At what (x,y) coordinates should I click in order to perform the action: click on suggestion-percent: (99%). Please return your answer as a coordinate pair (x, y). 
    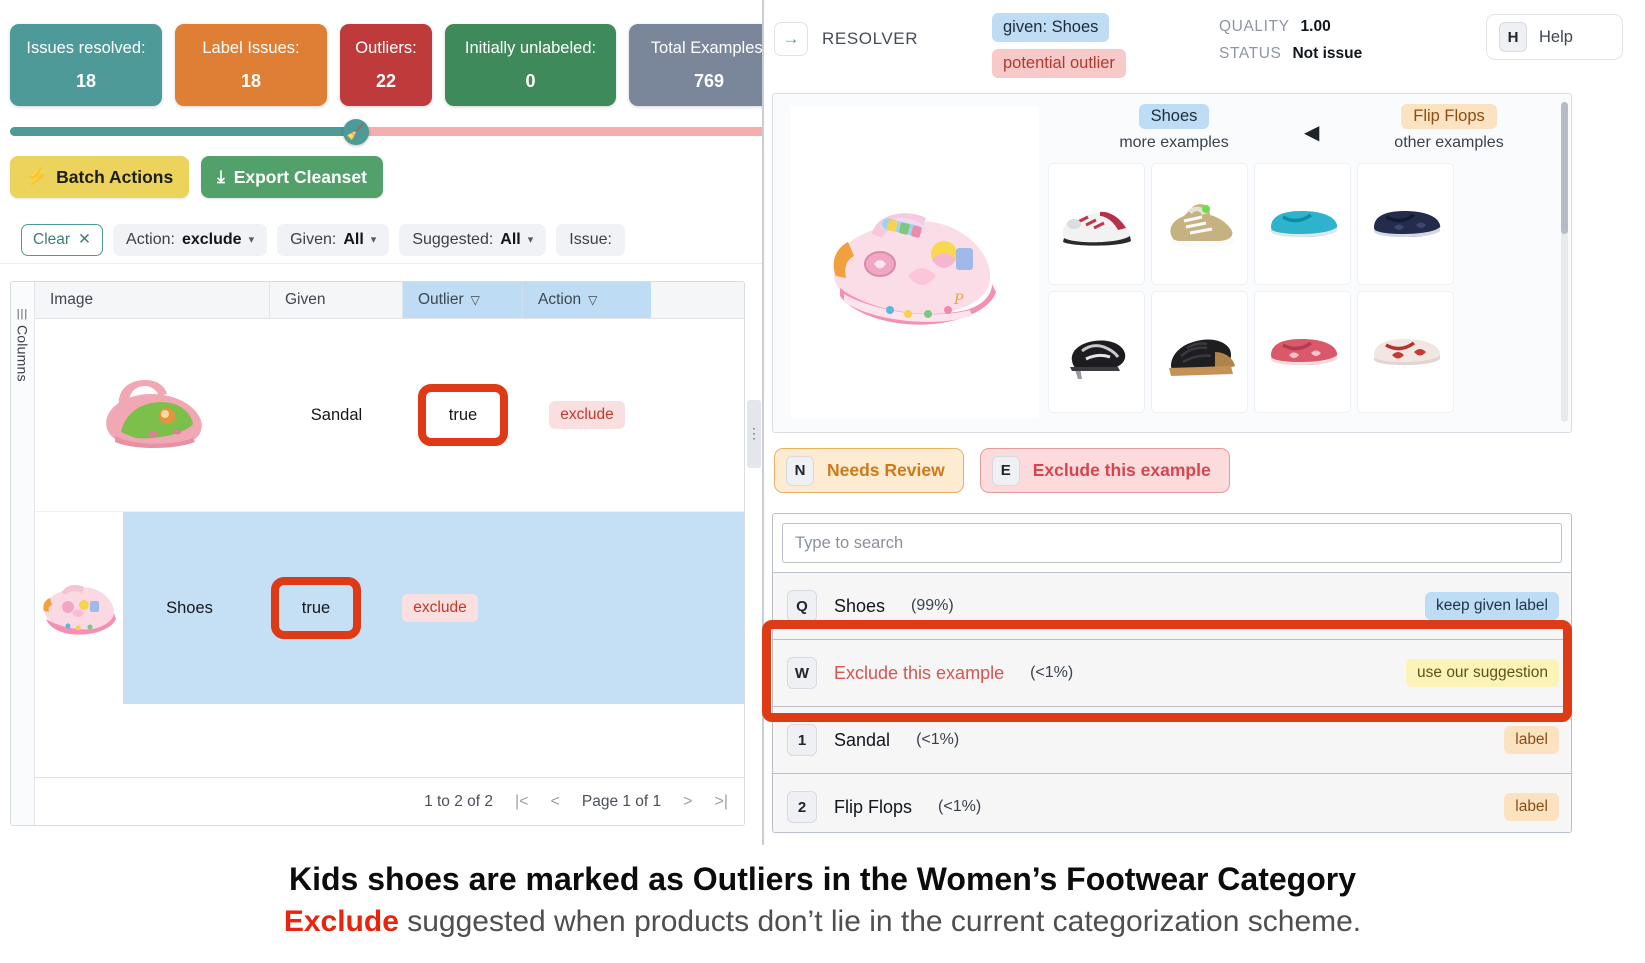
    Looking at the image, I should click on (932, 605).